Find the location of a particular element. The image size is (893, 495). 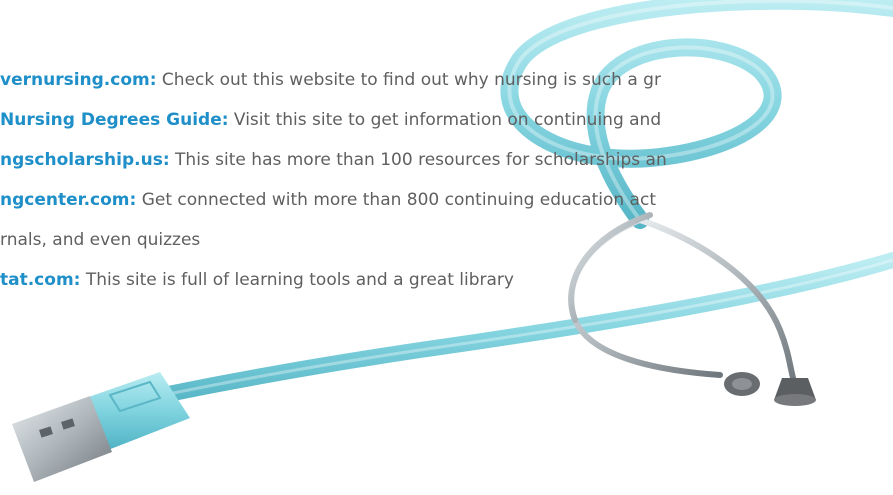

list-item-continuation: rnals, and even quizzes is located at coordinates (100, 240).